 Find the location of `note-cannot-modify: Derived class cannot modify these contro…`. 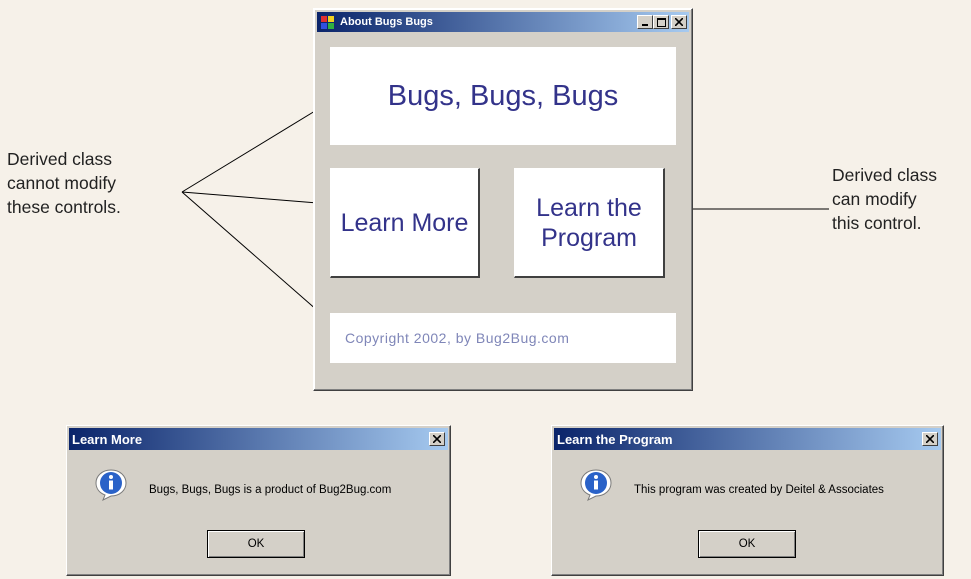

note-cannot-modify: Derived class cannot modify these contro… is located at coordinates (64, 183).